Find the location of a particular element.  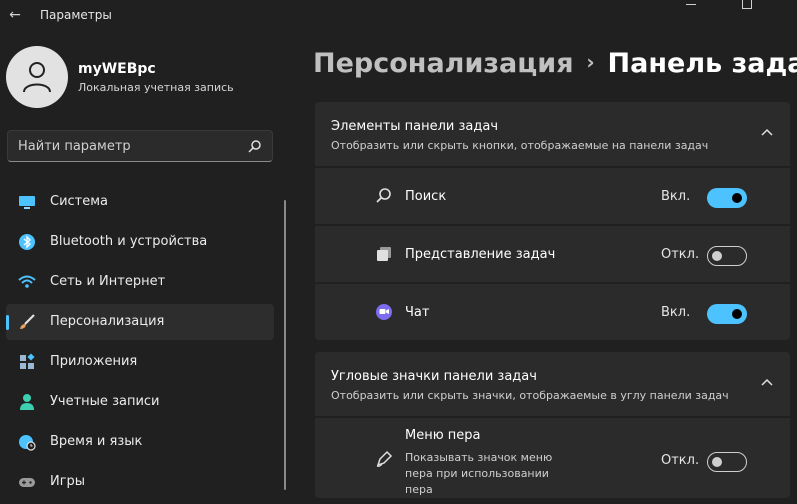

sidebar-item-personalization: Персонализация is located at coordinates (140, 322).